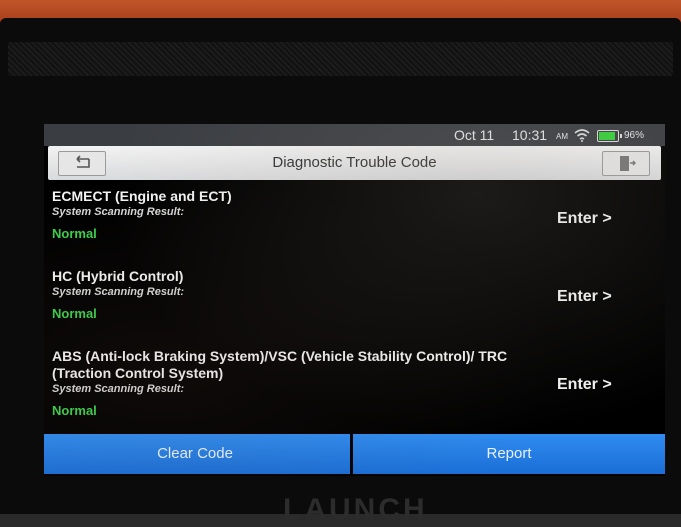  I want to click on exit-button, so click(626, 163).